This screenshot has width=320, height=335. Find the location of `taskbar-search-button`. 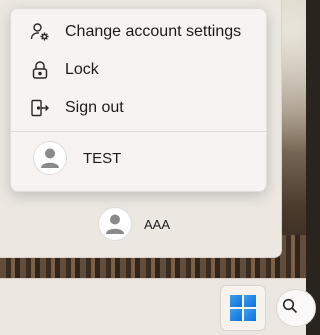

taskbar-search-button is located at coordinates (296, 308).